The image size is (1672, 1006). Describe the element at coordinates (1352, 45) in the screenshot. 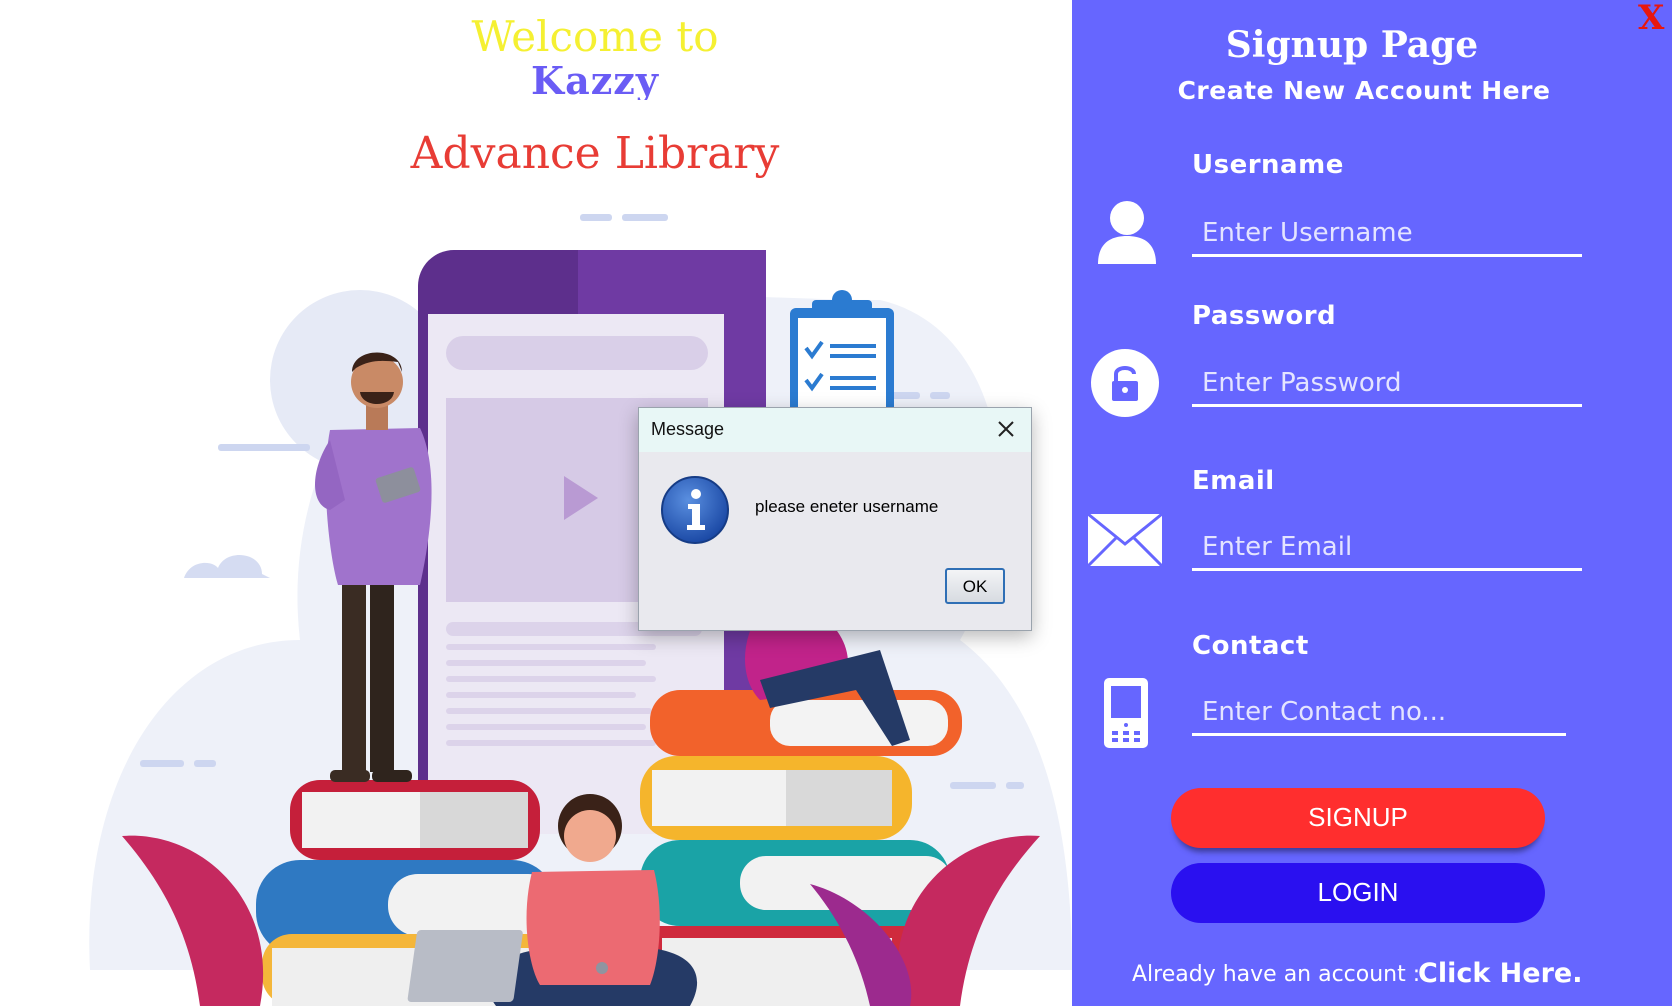

I see `page-title: Signup Page` at that location.